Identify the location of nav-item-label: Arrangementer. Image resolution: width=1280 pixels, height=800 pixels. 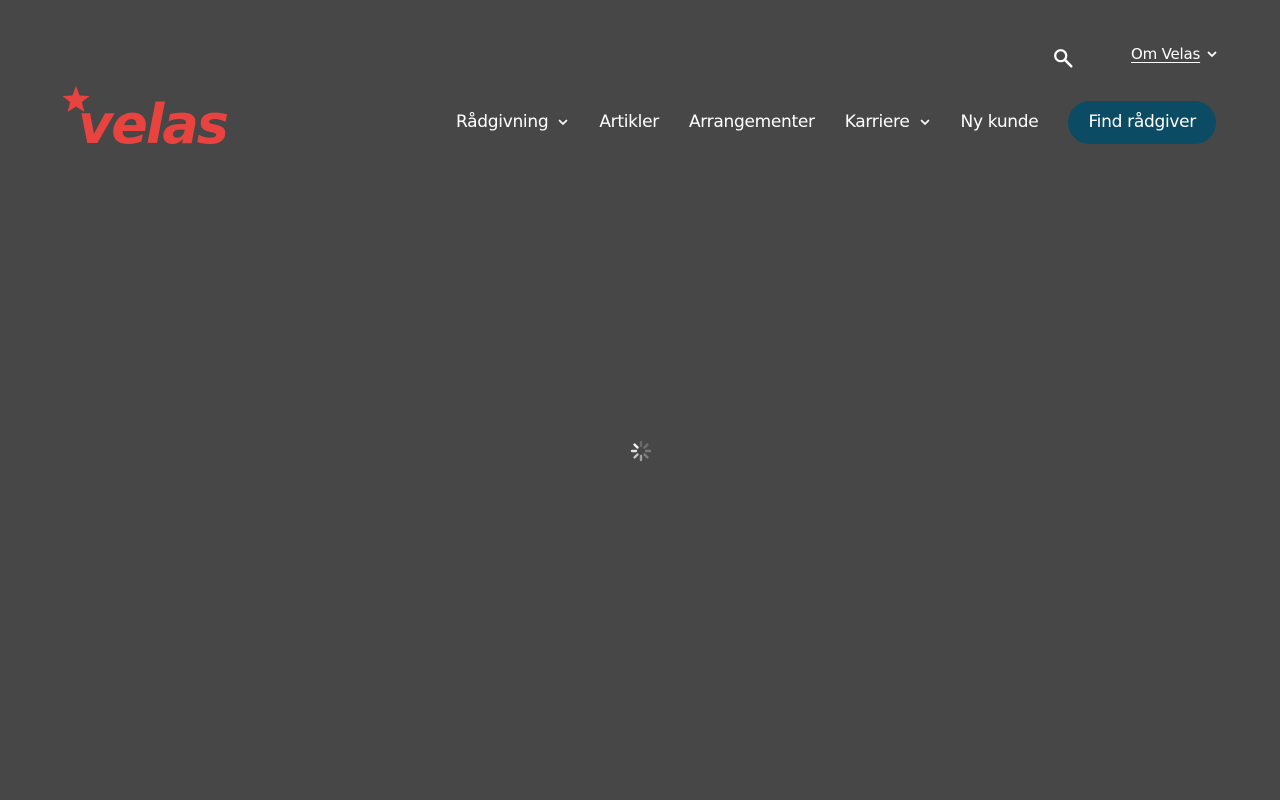
(751, 122).